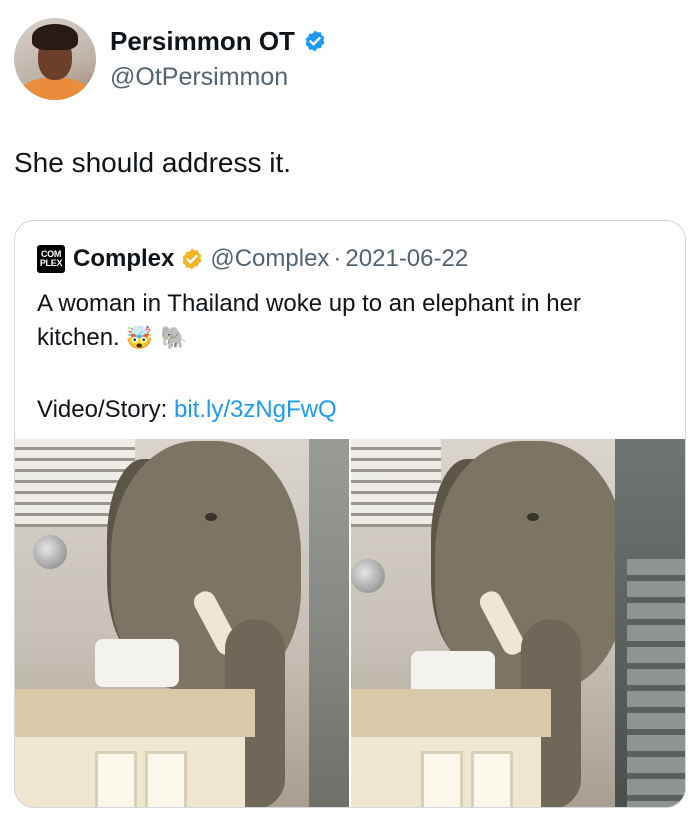 This screenshot has width=700, height=832. What do you see at coordinates (202, 41) in the screenshot?
I see `author-display-name: Persimmon OT` at bounding box center [202, 41].